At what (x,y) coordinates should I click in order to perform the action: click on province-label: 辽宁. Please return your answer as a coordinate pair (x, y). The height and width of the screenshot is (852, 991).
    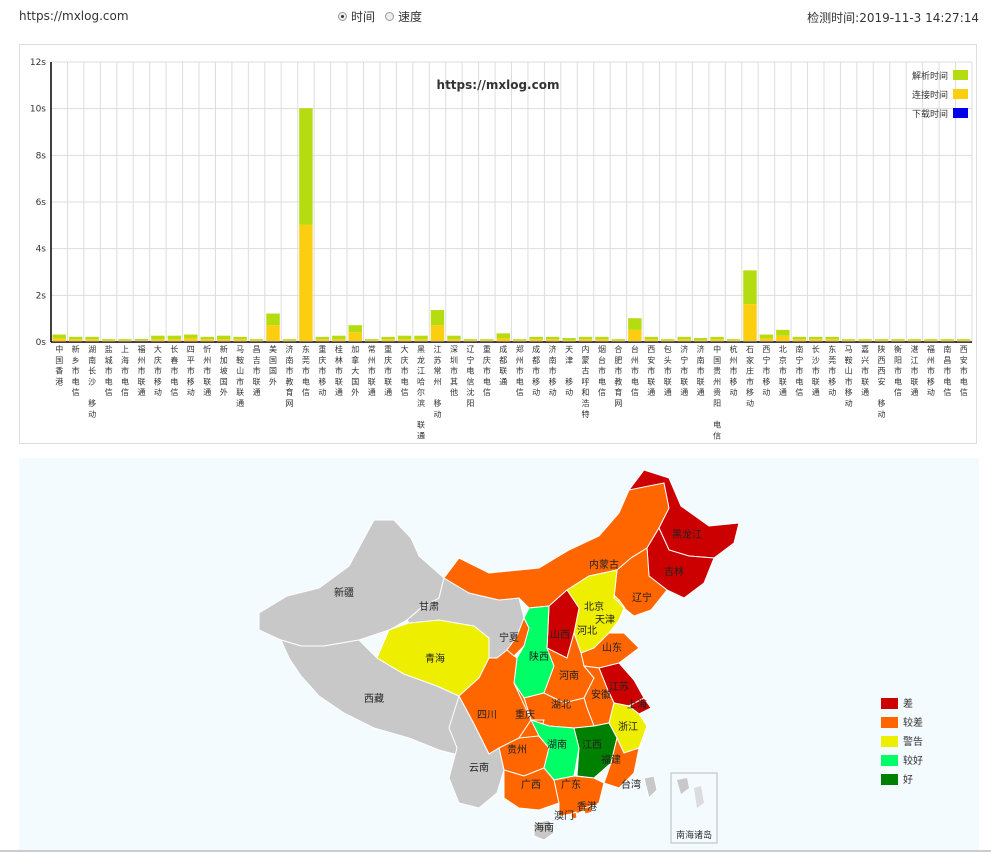
    Looking at the image, I should click on (642, 597).